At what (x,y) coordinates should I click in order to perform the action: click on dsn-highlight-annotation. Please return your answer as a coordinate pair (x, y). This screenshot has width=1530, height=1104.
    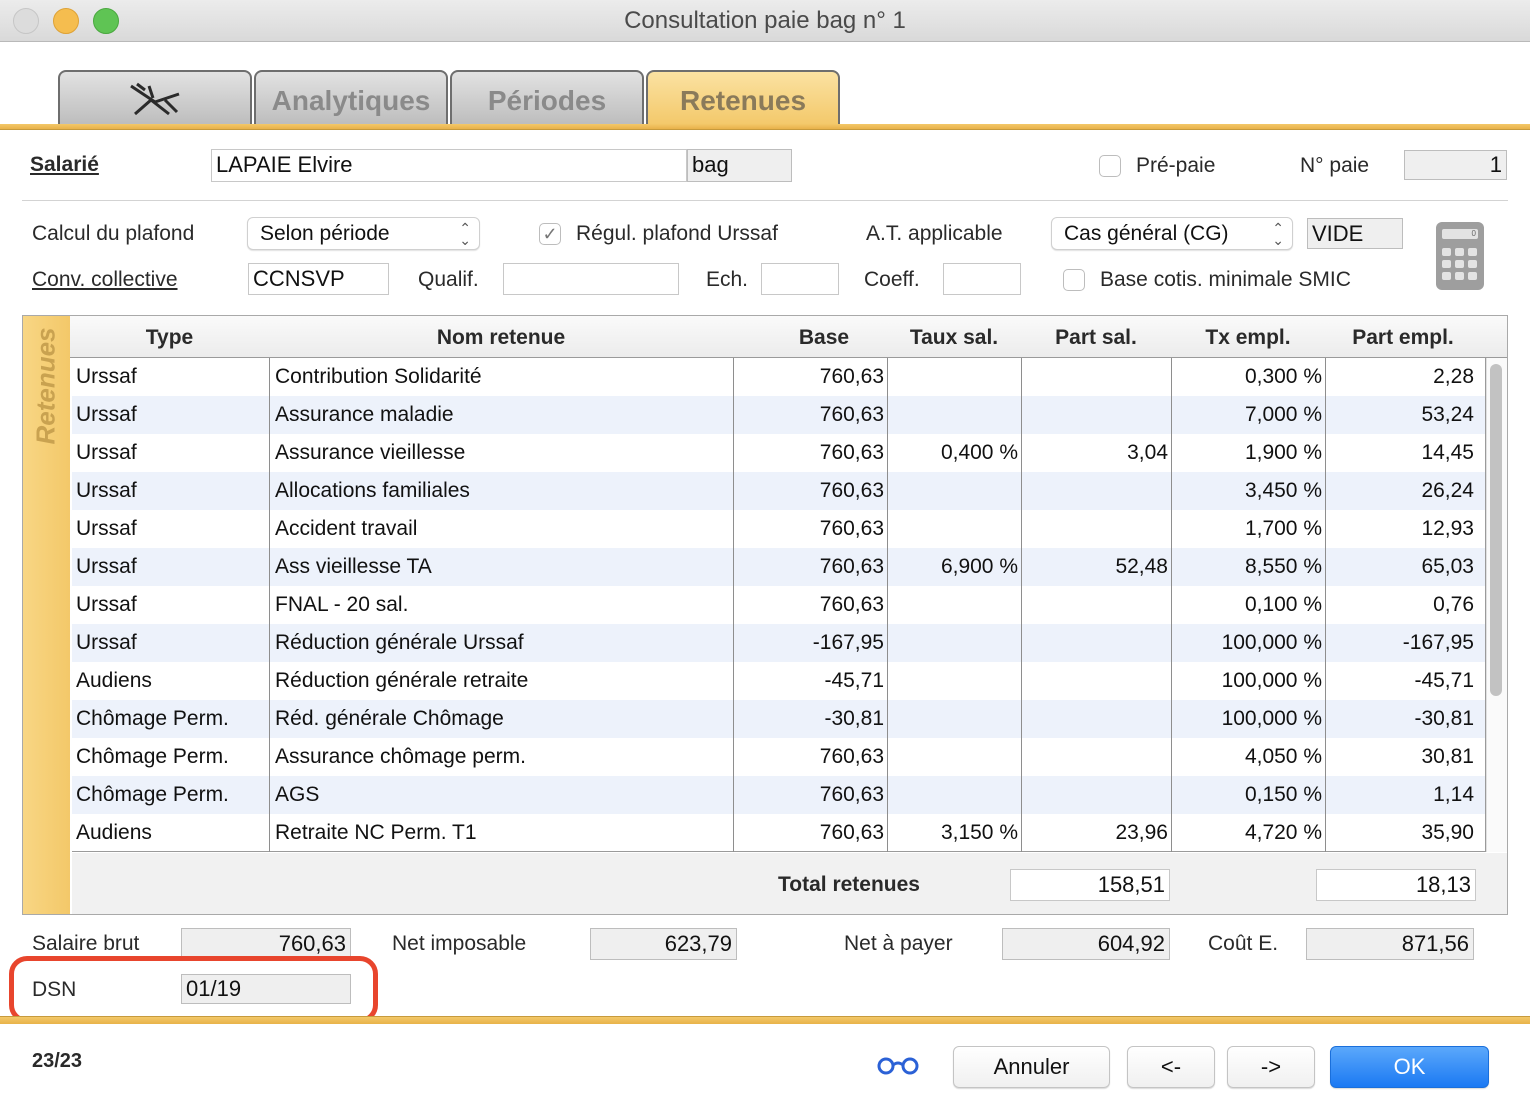
    Looking at the image, I should click on (193, 989).